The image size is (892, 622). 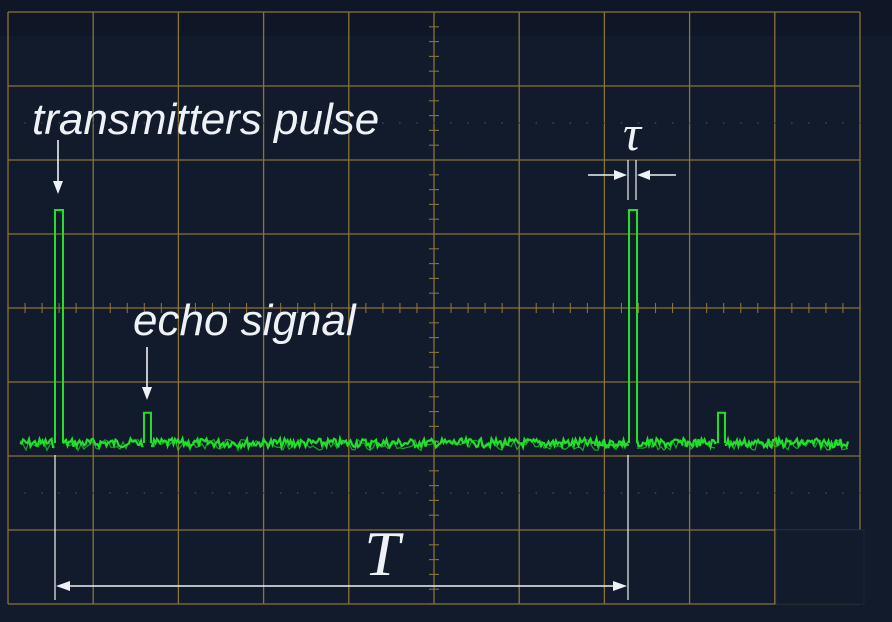 I want to click on screen-top-band, so click(x=446, y=18).